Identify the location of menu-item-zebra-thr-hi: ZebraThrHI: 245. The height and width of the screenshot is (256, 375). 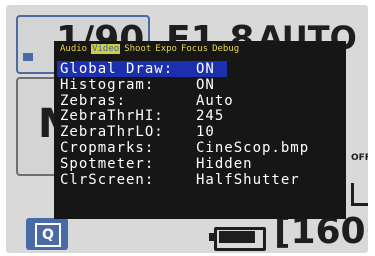
(200, 116).